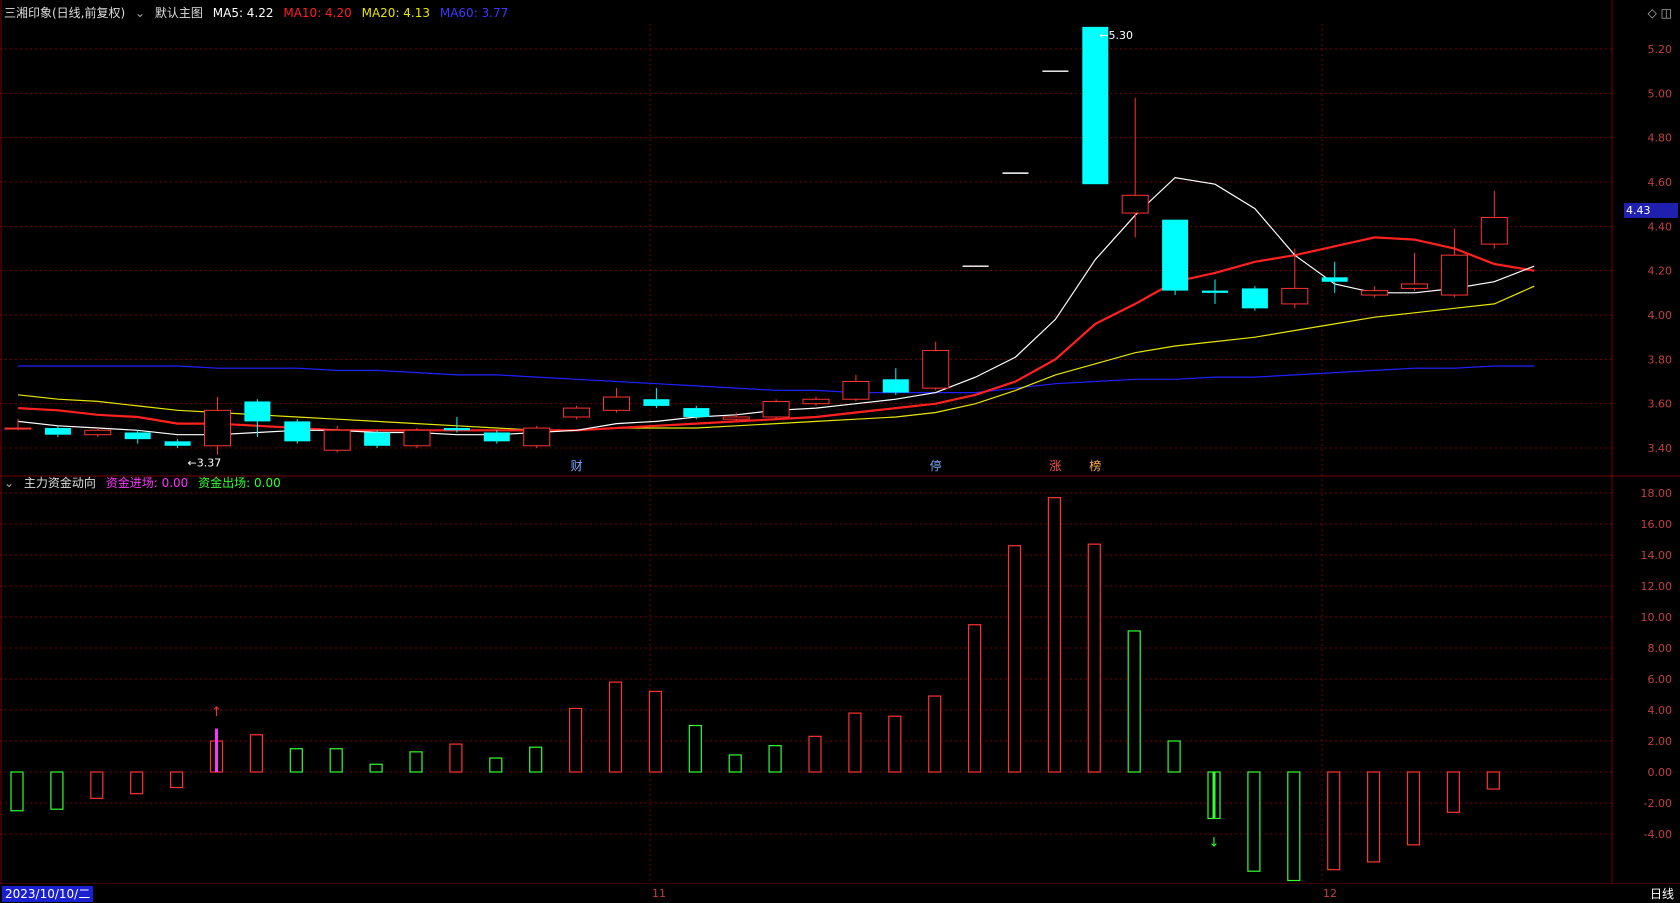 This screenshot has width=1680, height=903. What do you see at coordinates (1660, 772) in the screenshot?
I see `fund-tick-label: 0.00` at bounding box center [1660, 772].